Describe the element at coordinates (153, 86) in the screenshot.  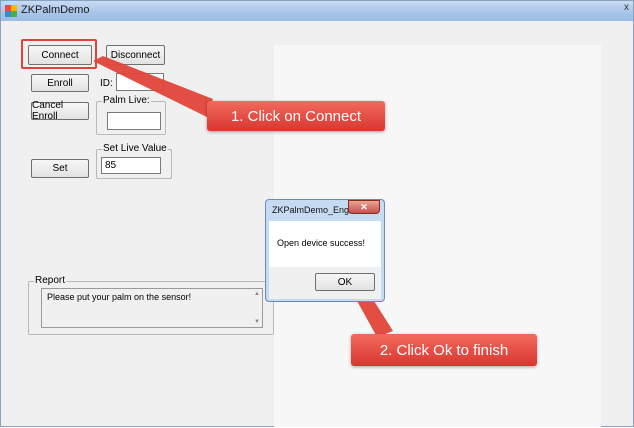
I see `arrow-connect` at that location.